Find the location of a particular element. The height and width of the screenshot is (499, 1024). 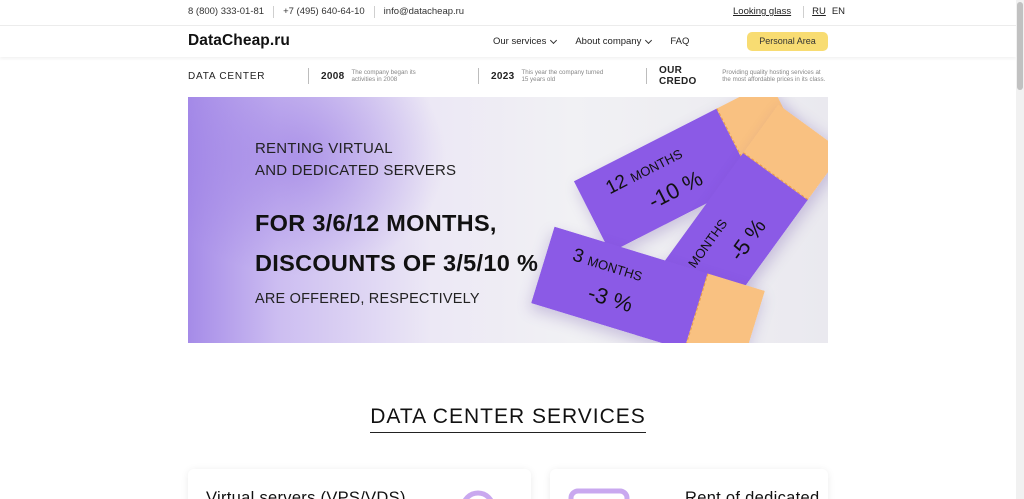

page-scrollbar is located at coordinates (1020, 249).